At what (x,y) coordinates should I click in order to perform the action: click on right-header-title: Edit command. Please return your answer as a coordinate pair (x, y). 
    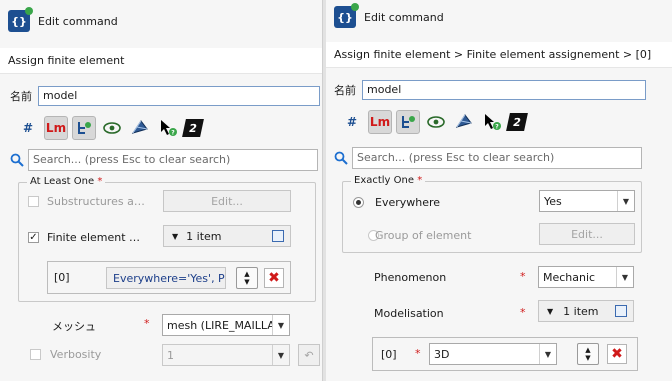
    Looking at the image, I should click on (404, 17).